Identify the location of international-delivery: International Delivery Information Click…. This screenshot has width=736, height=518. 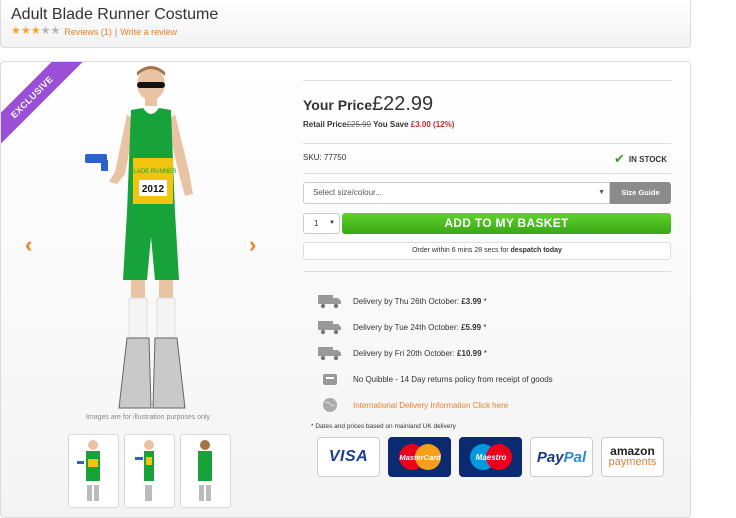
(435, 405).